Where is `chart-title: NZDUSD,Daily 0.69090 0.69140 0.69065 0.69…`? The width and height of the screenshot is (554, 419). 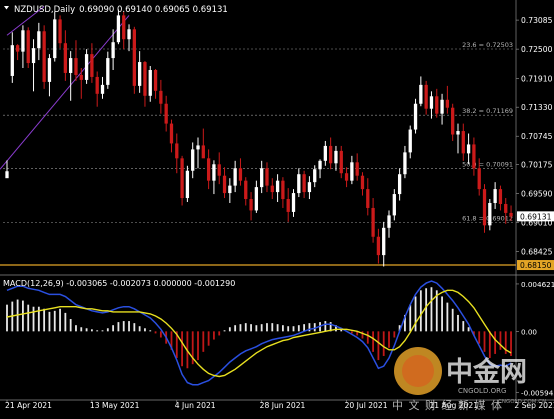
chart-title: NZDUSD,Daily 0.69090 0.69140 0.69065 0.69… is located at coordinates (121, 10).